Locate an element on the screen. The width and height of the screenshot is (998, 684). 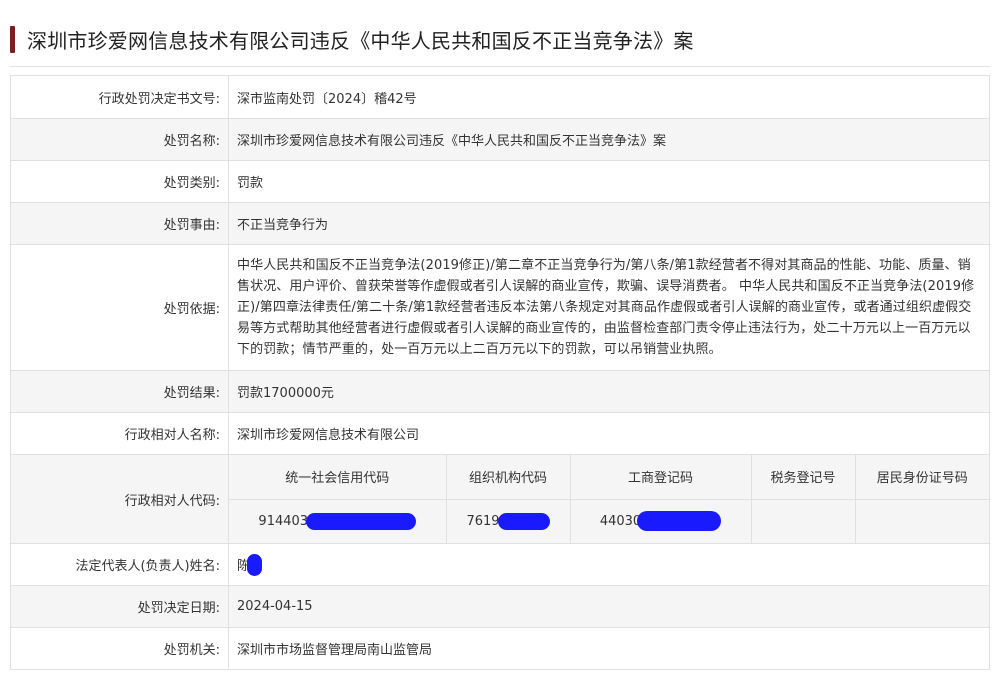
code-value-tax is located at coordinates (802, 520).